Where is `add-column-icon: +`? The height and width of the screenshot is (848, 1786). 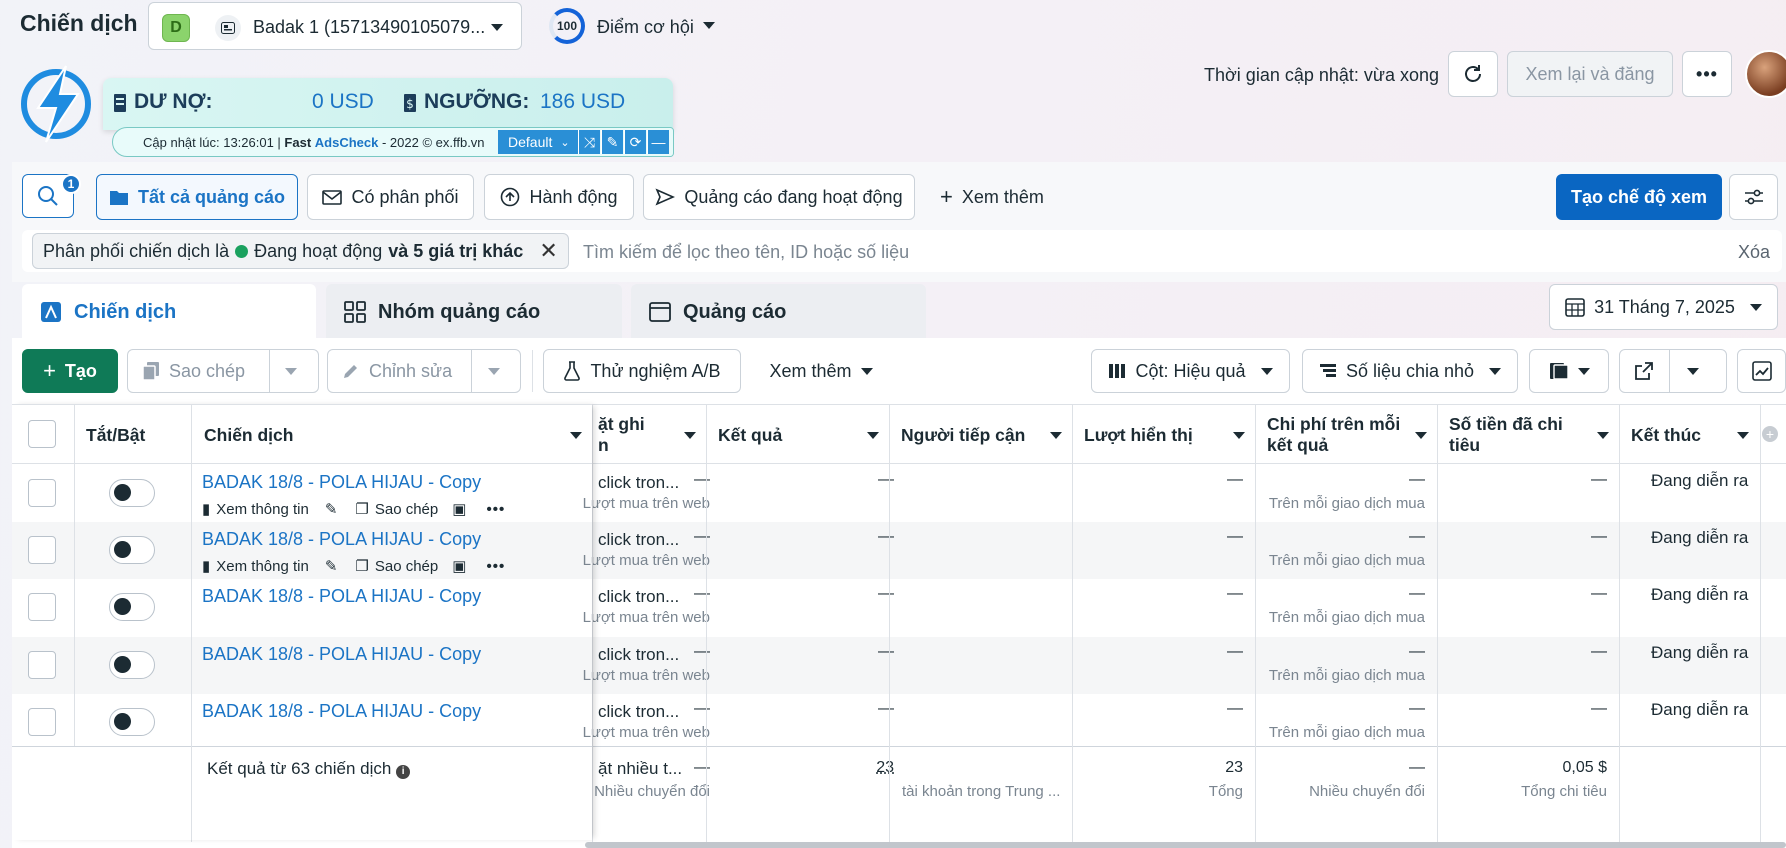
add-column-icon: + is located at coordinates (1770, 434).